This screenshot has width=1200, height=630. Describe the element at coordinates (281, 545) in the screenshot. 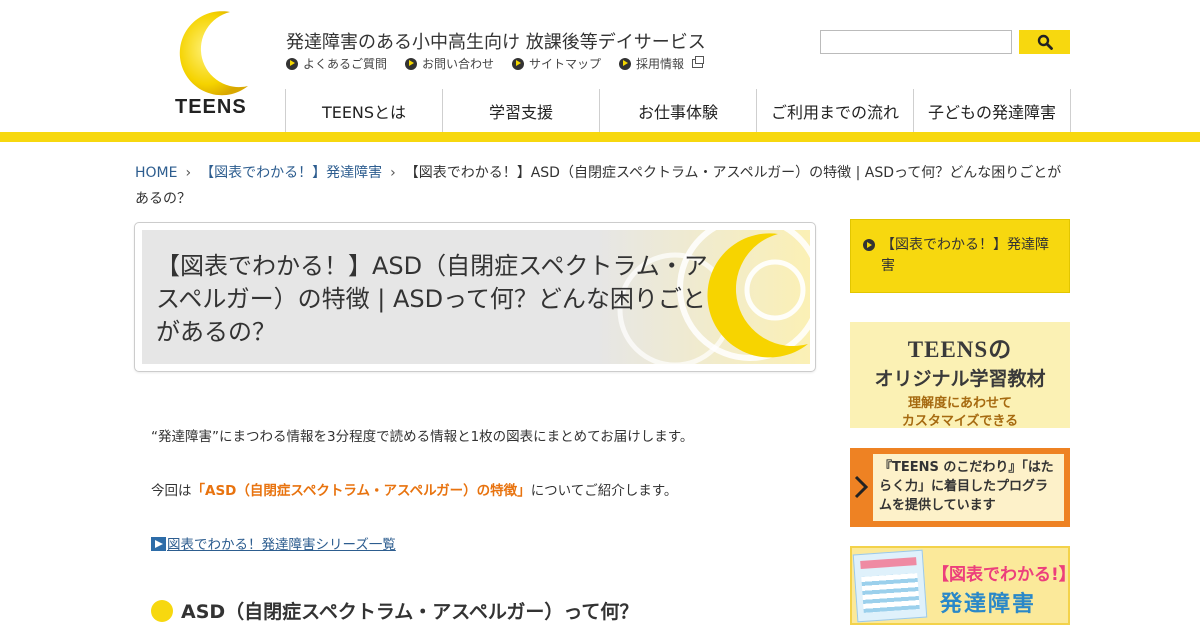

I see `series-list-link-label: 図表でわかる！発達障害シリーズ一覧` at that location.